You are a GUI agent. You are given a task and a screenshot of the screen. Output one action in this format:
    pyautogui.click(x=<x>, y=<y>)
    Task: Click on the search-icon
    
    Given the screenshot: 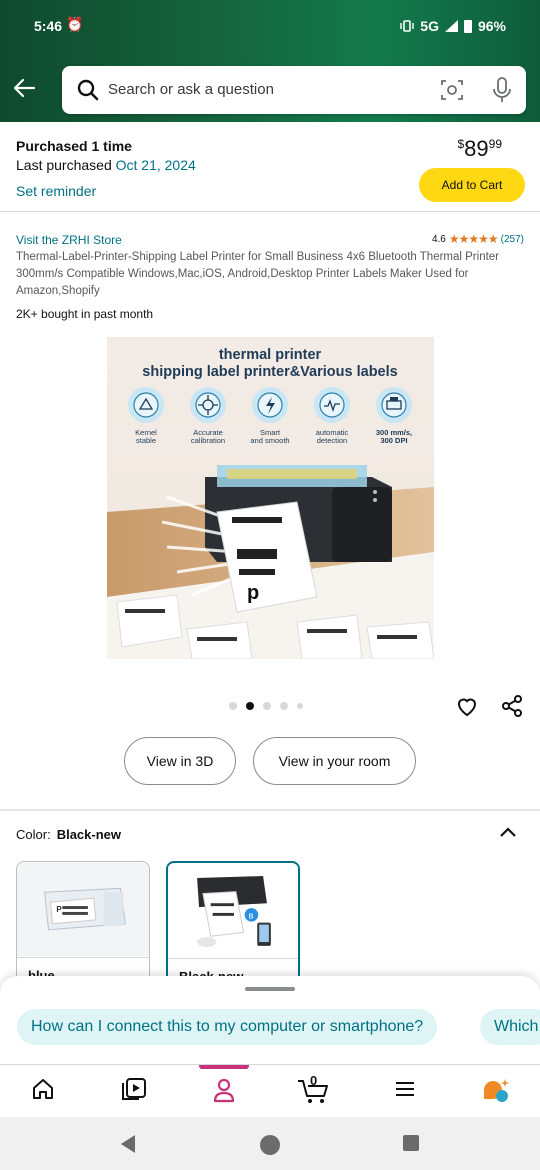 What is the action you would take?
    pyautogui.click(x=88, y=90)
    